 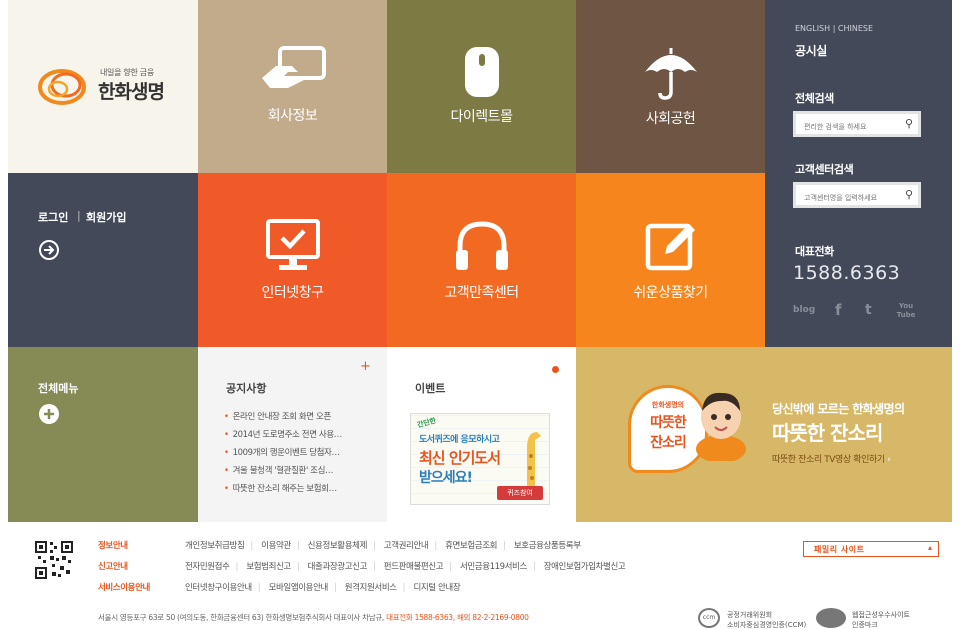 I want to click on full-menu-label: 전체메뉴, so click(x=58, y=388).